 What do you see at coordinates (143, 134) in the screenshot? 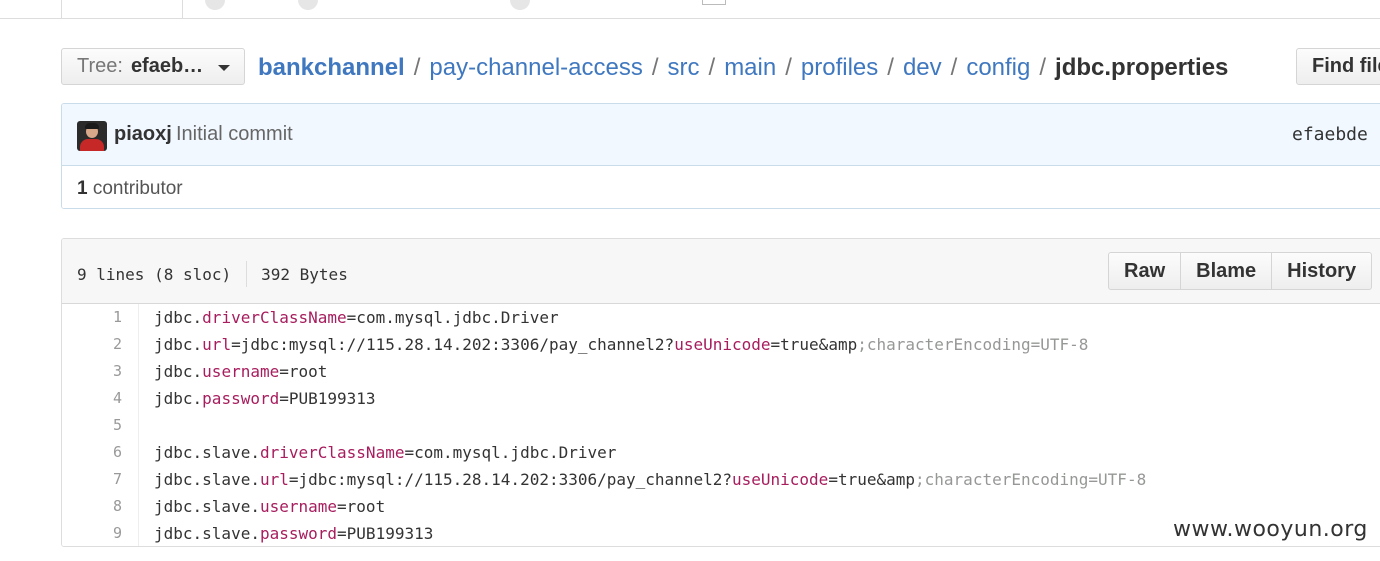
I see `commit-author-link: piaoxj` at bounding box center [143, 134].